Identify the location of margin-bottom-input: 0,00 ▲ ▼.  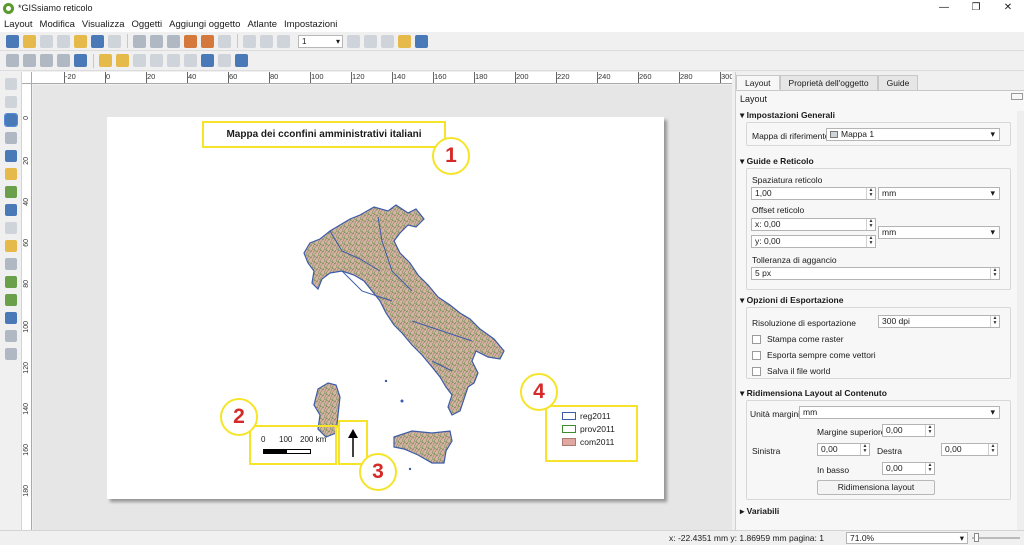
(908, 468).